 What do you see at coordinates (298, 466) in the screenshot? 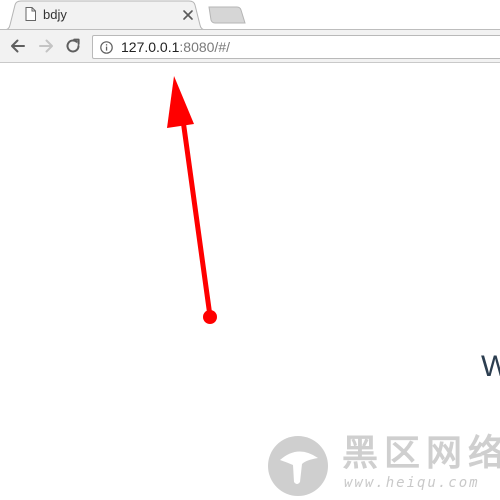
I see `watermark-logo-icon` at bounding box center [298, 466].